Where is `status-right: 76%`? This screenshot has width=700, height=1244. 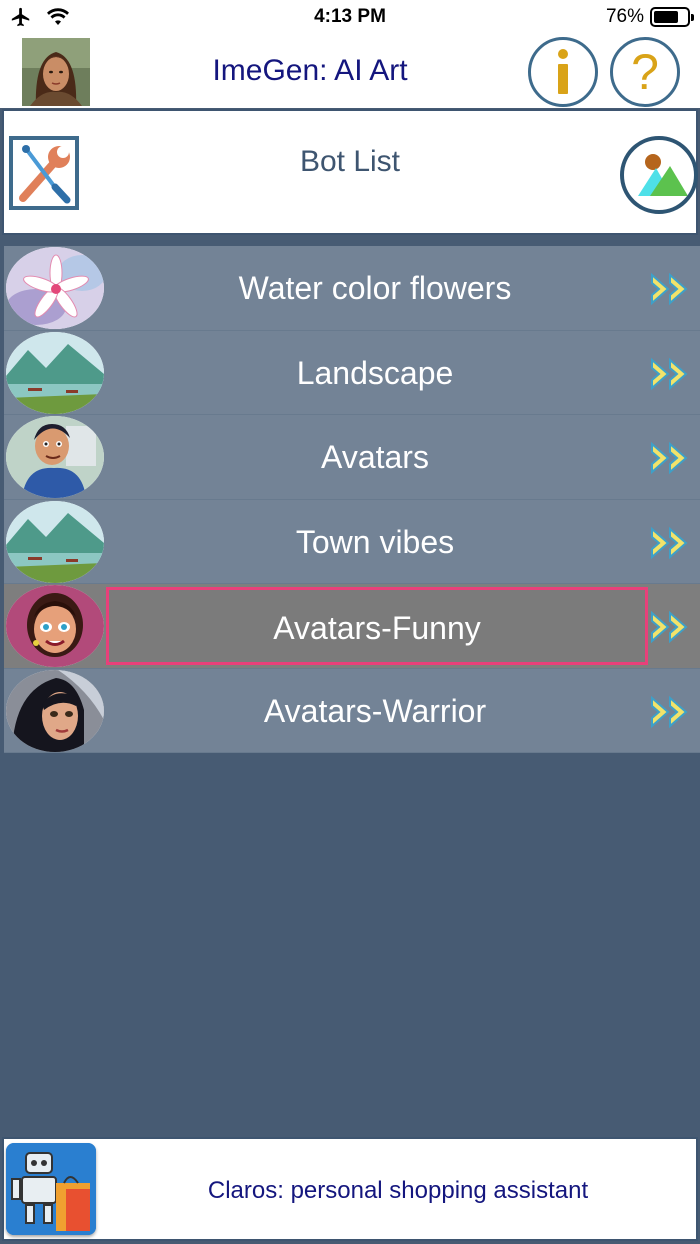
status-right: 76% is located at coordinates (649, 17).